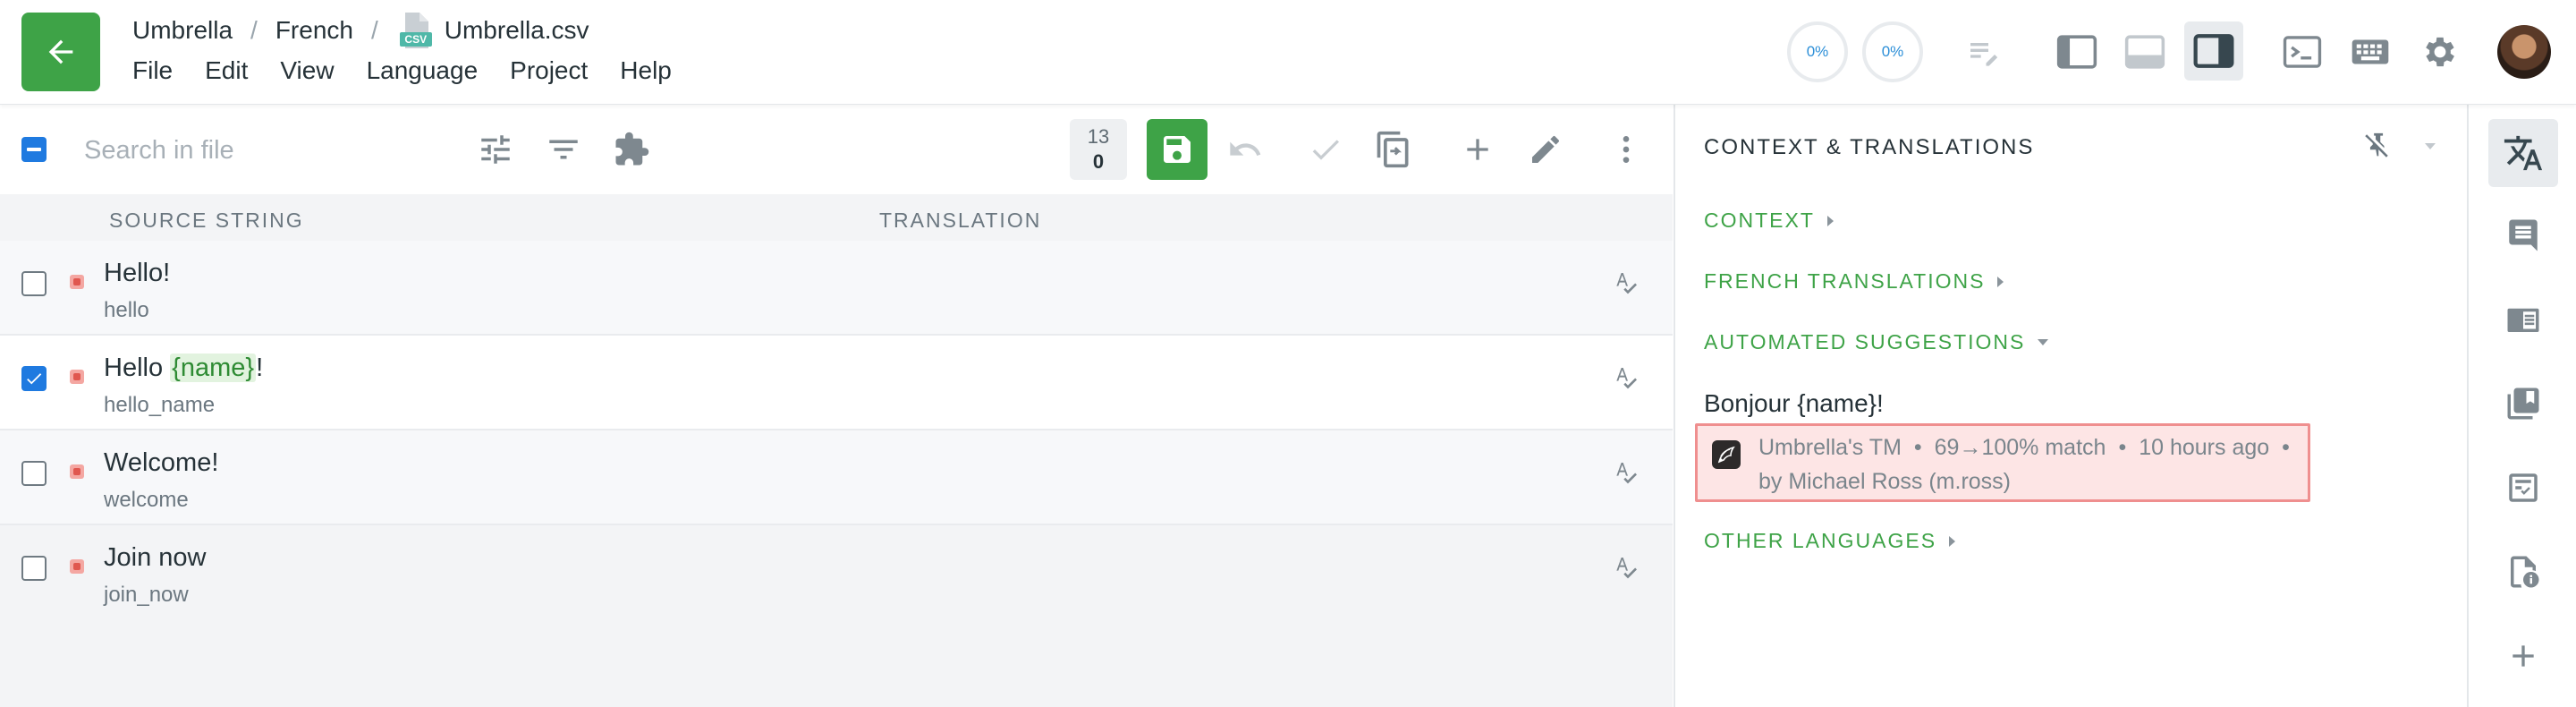 Image resolution: width=2576 pixels, height=707 pixels. What do you see at coordinates (495, 149) in the screenshot?
I see `sliders-icon` at bounding box center [495, 149].